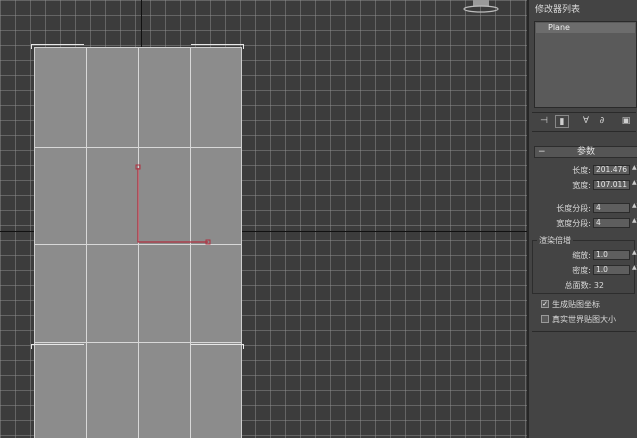  I want to click on selection-bracket-mid-left, so click(57, 346).